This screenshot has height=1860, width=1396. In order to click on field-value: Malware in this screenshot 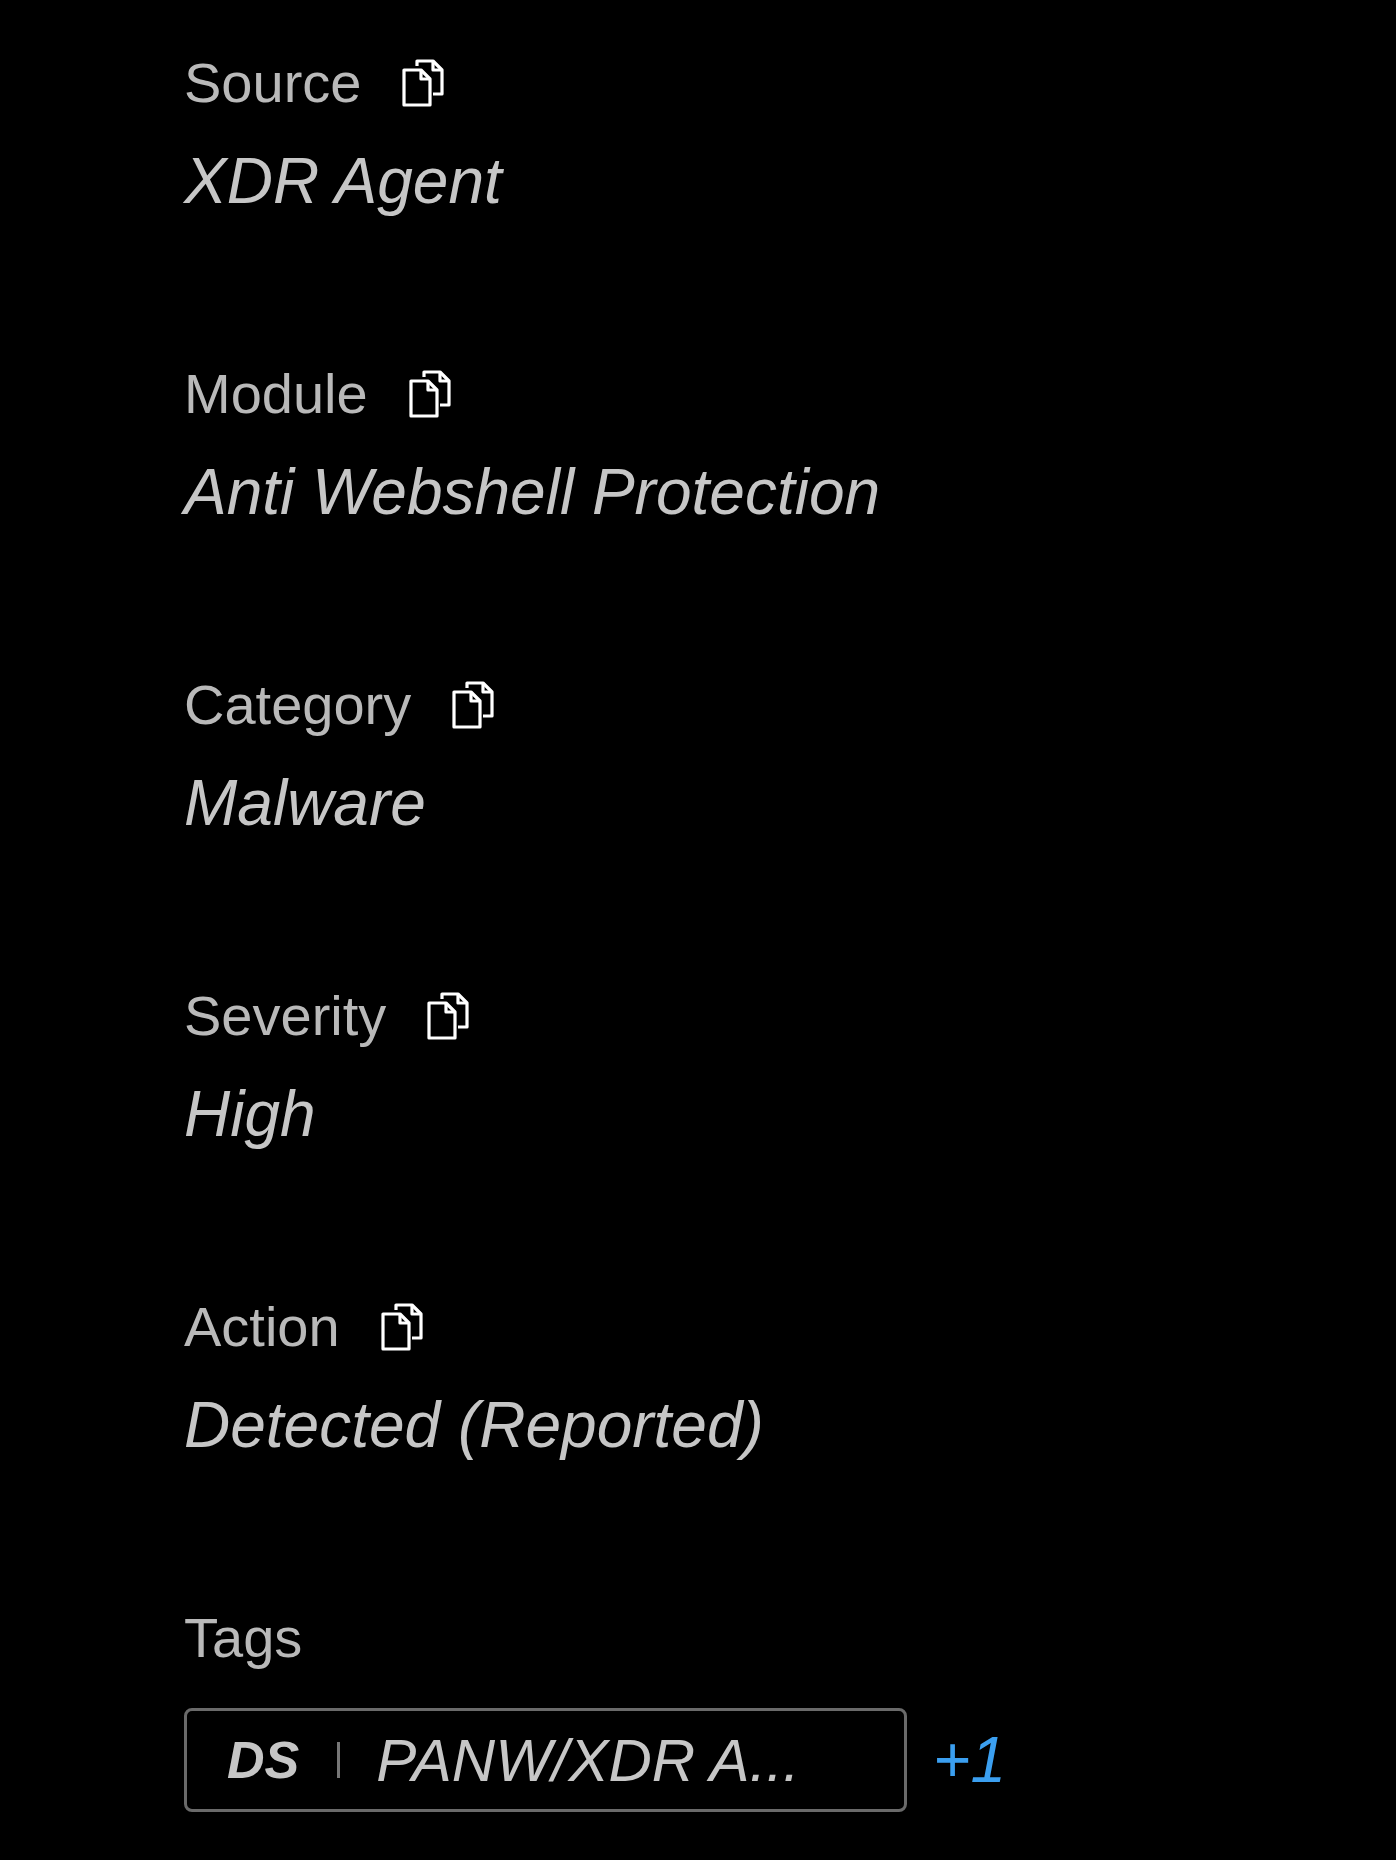, I will do `click(305, 803)`.